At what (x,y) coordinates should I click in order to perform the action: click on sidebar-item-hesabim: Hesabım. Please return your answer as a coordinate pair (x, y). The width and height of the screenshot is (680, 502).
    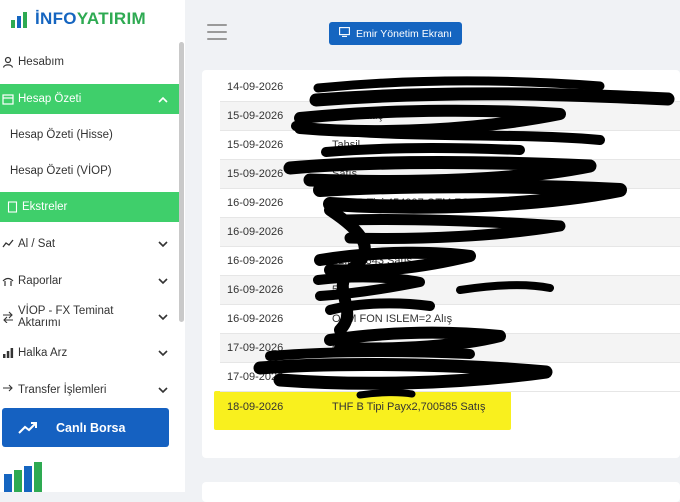
    Looking at the image, I should click on (90, 62).